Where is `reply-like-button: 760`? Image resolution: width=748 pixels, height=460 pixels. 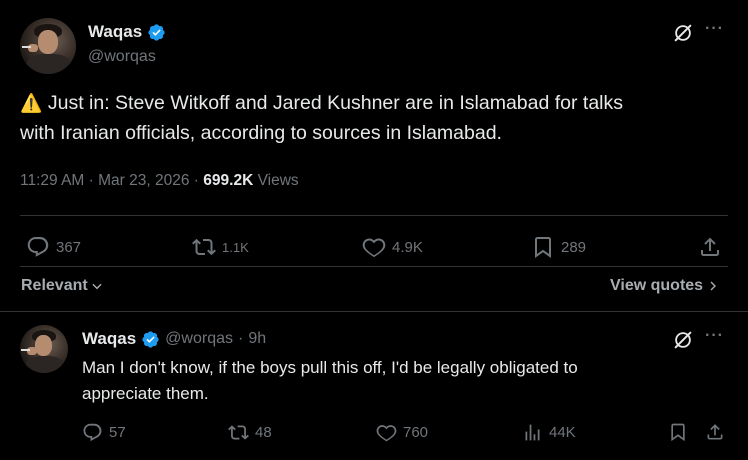
reply-like-button: 760 is located at coordinates (402, 432).